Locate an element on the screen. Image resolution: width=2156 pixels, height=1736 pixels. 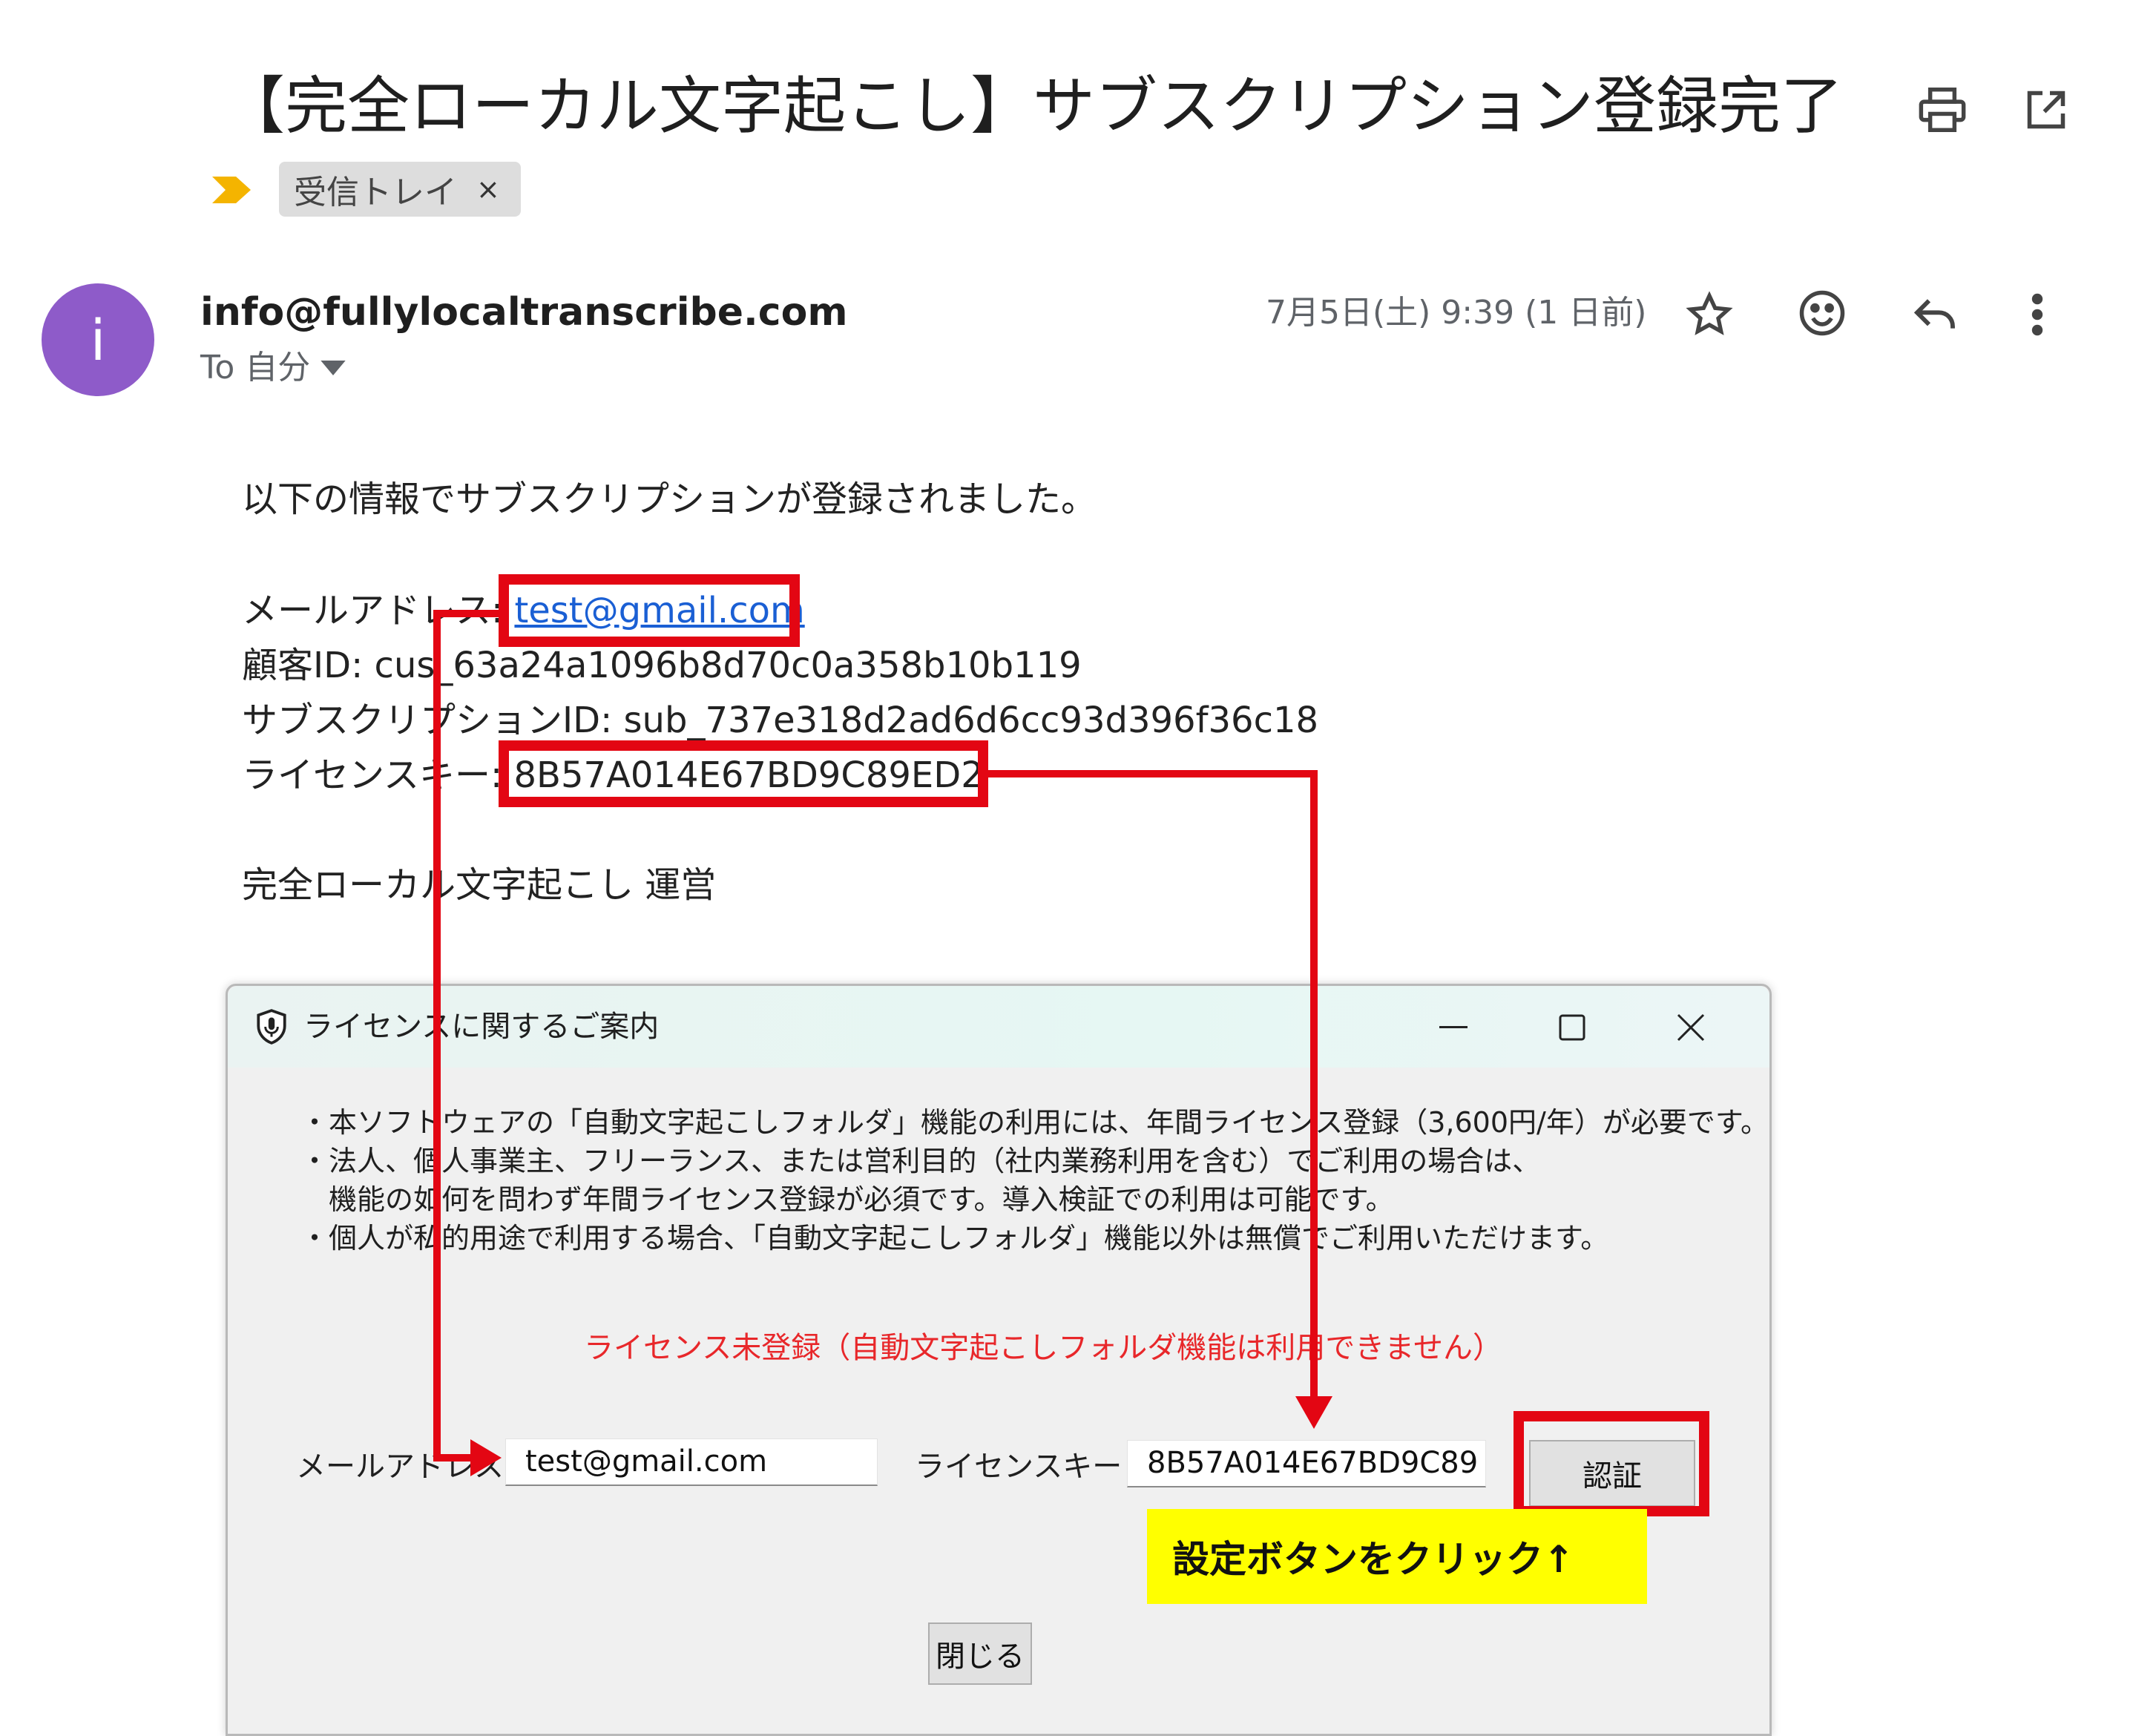
auth-button-highlight-box is located at coordinates (1612, 1464).